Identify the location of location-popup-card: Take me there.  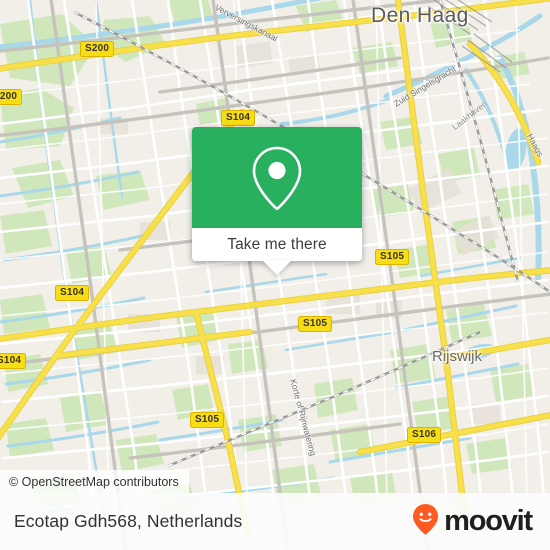
(277, 201).